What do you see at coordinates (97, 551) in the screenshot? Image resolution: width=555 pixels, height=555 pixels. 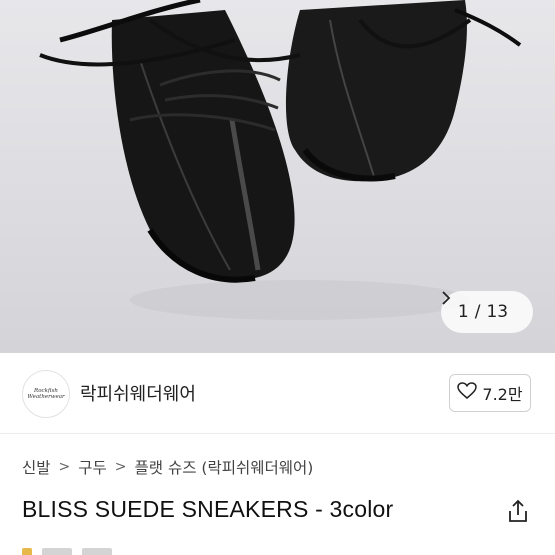 I see `review-count-peek` at bounding box center [97, 551].